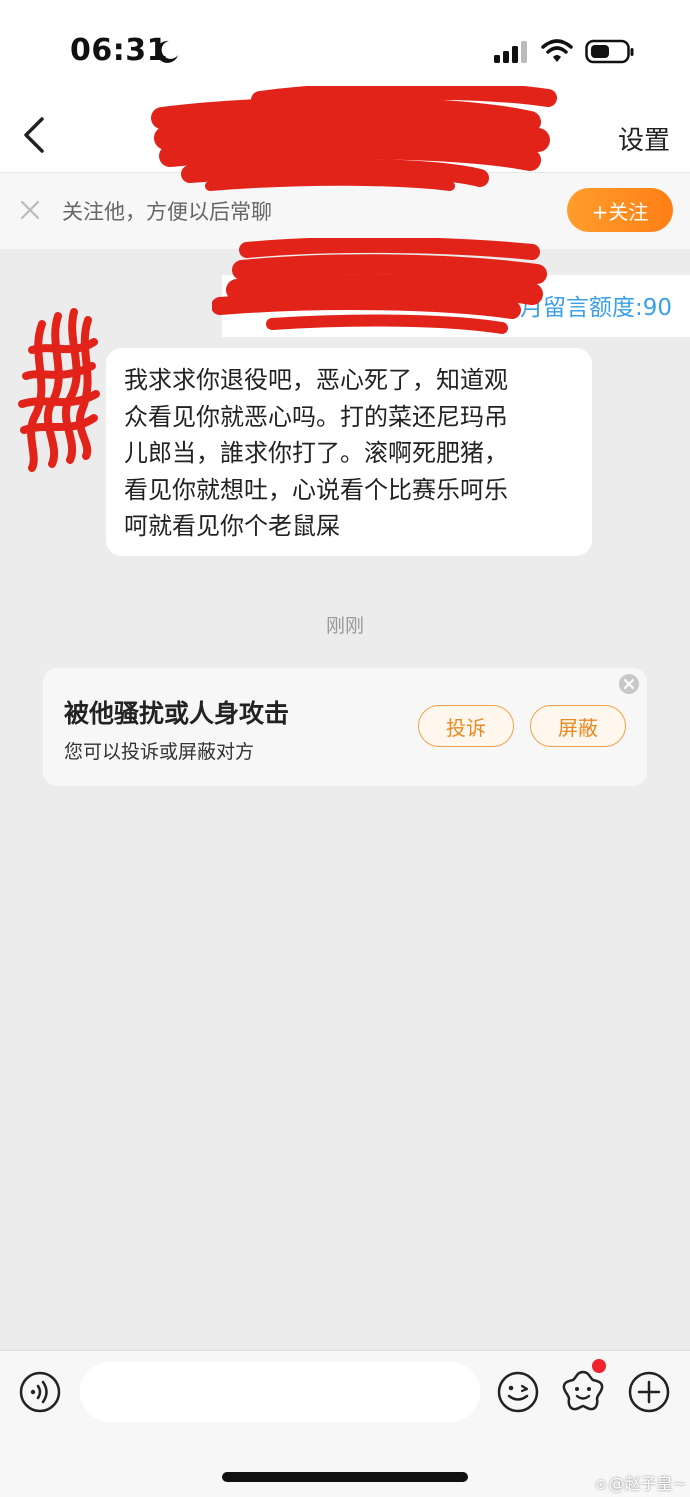 This screenshot has height=1497, width=690. Describe the element at coordinates (510, 52) in the screenshot. I see `signal-icon` at that location.